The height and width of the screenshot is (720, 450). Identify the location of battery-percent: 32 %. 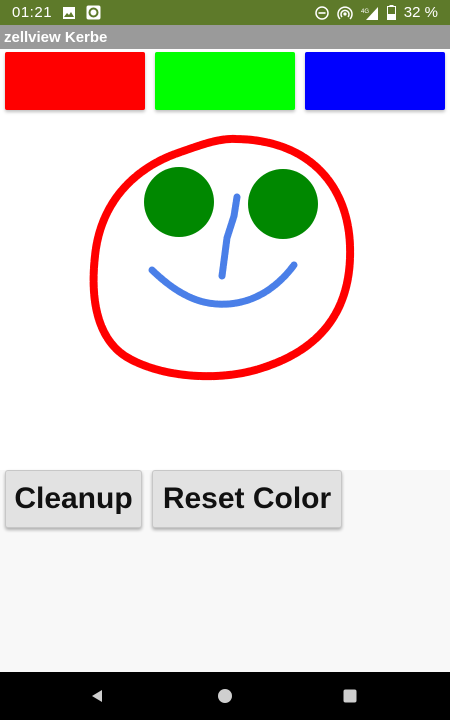
(420, 12).